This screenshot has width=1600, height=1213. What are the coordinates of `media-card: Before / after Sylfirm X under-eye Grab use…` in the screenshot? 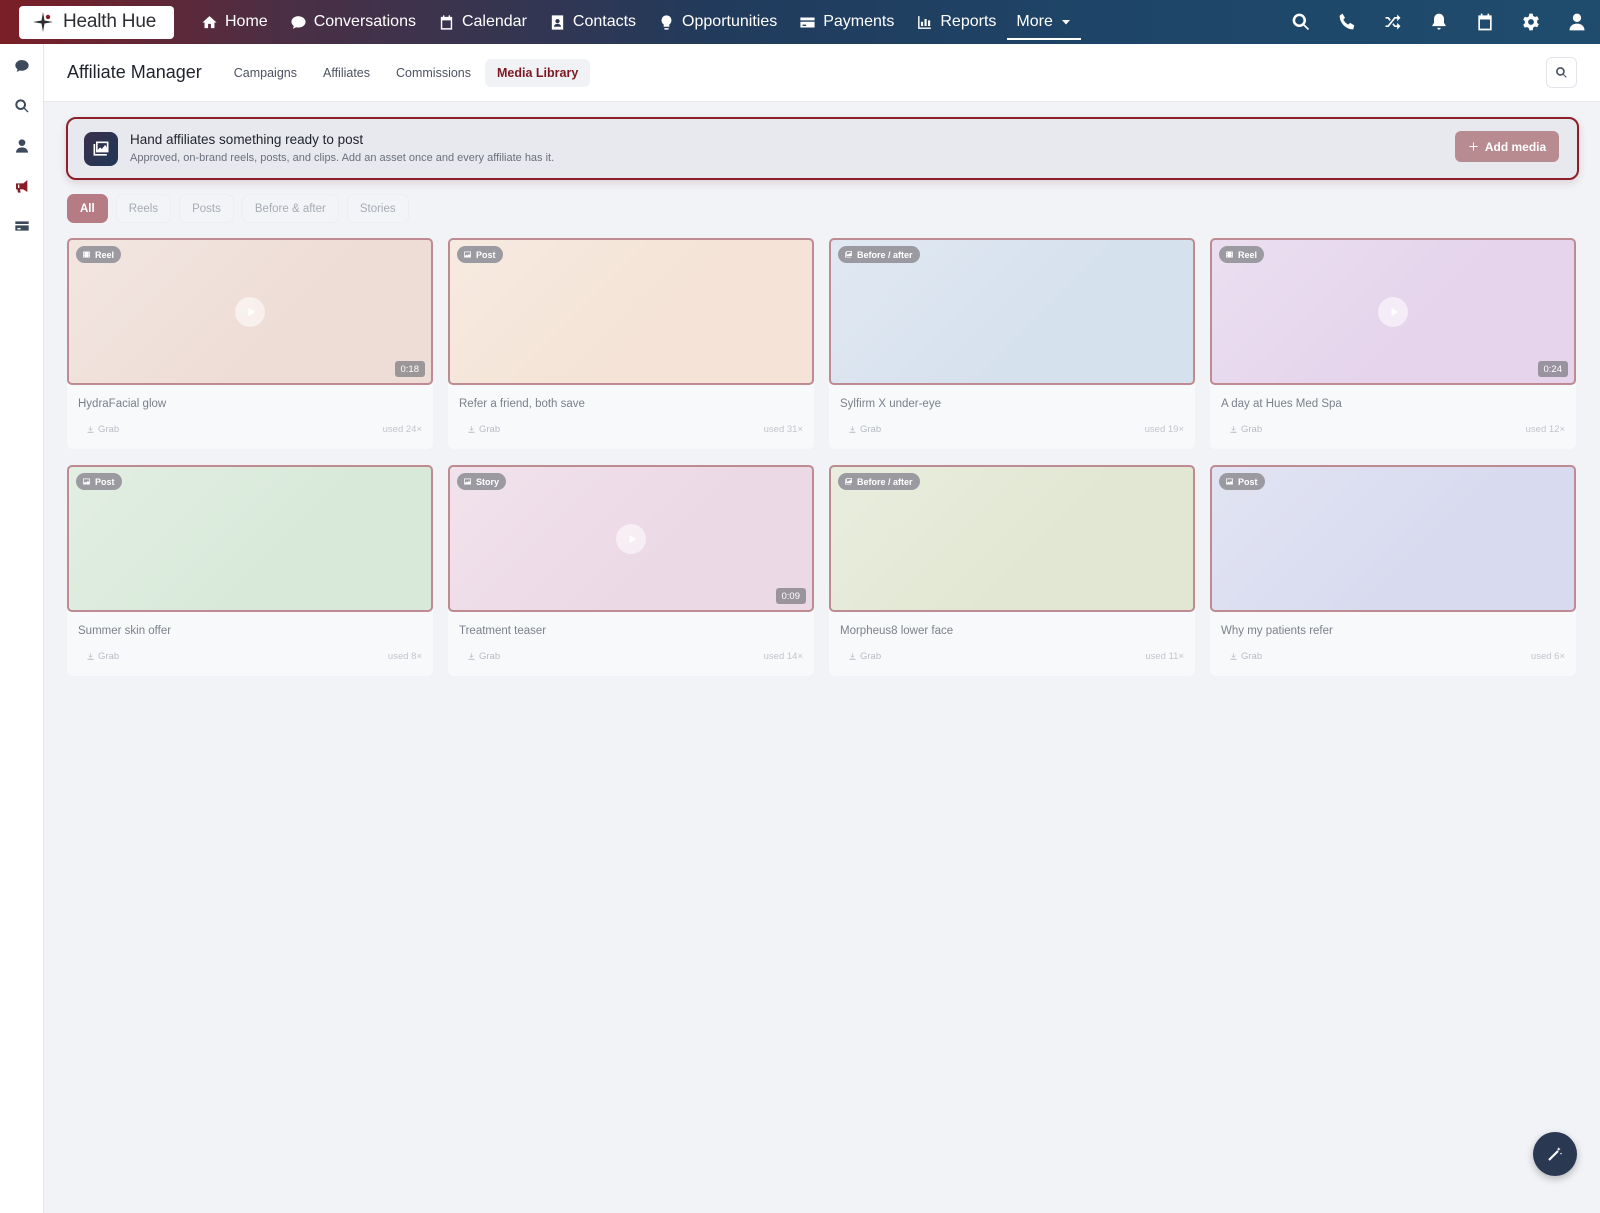 It's located at (1012, 343).